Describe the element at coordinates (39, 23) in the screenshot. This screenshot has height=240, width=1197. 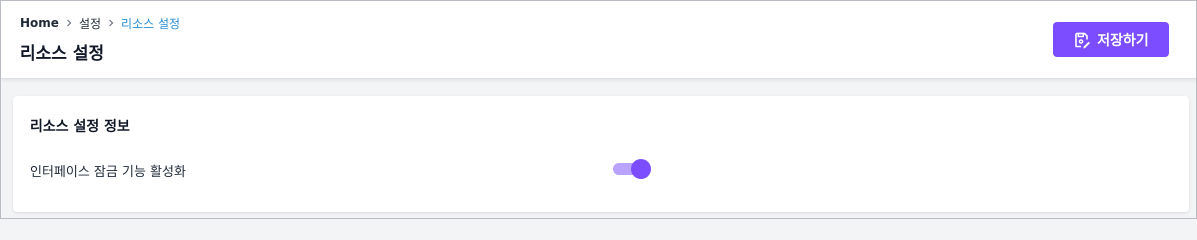
I see `breadcrumb-home: Home` at that location.